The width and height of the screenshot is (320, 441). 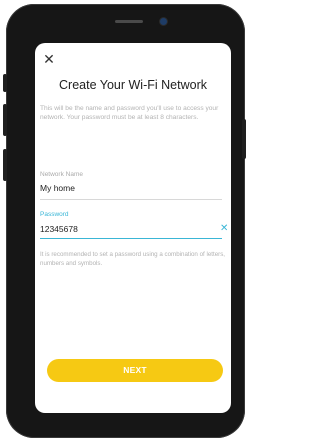 I want to click on password-label: Password, so click(x=54, y=214).